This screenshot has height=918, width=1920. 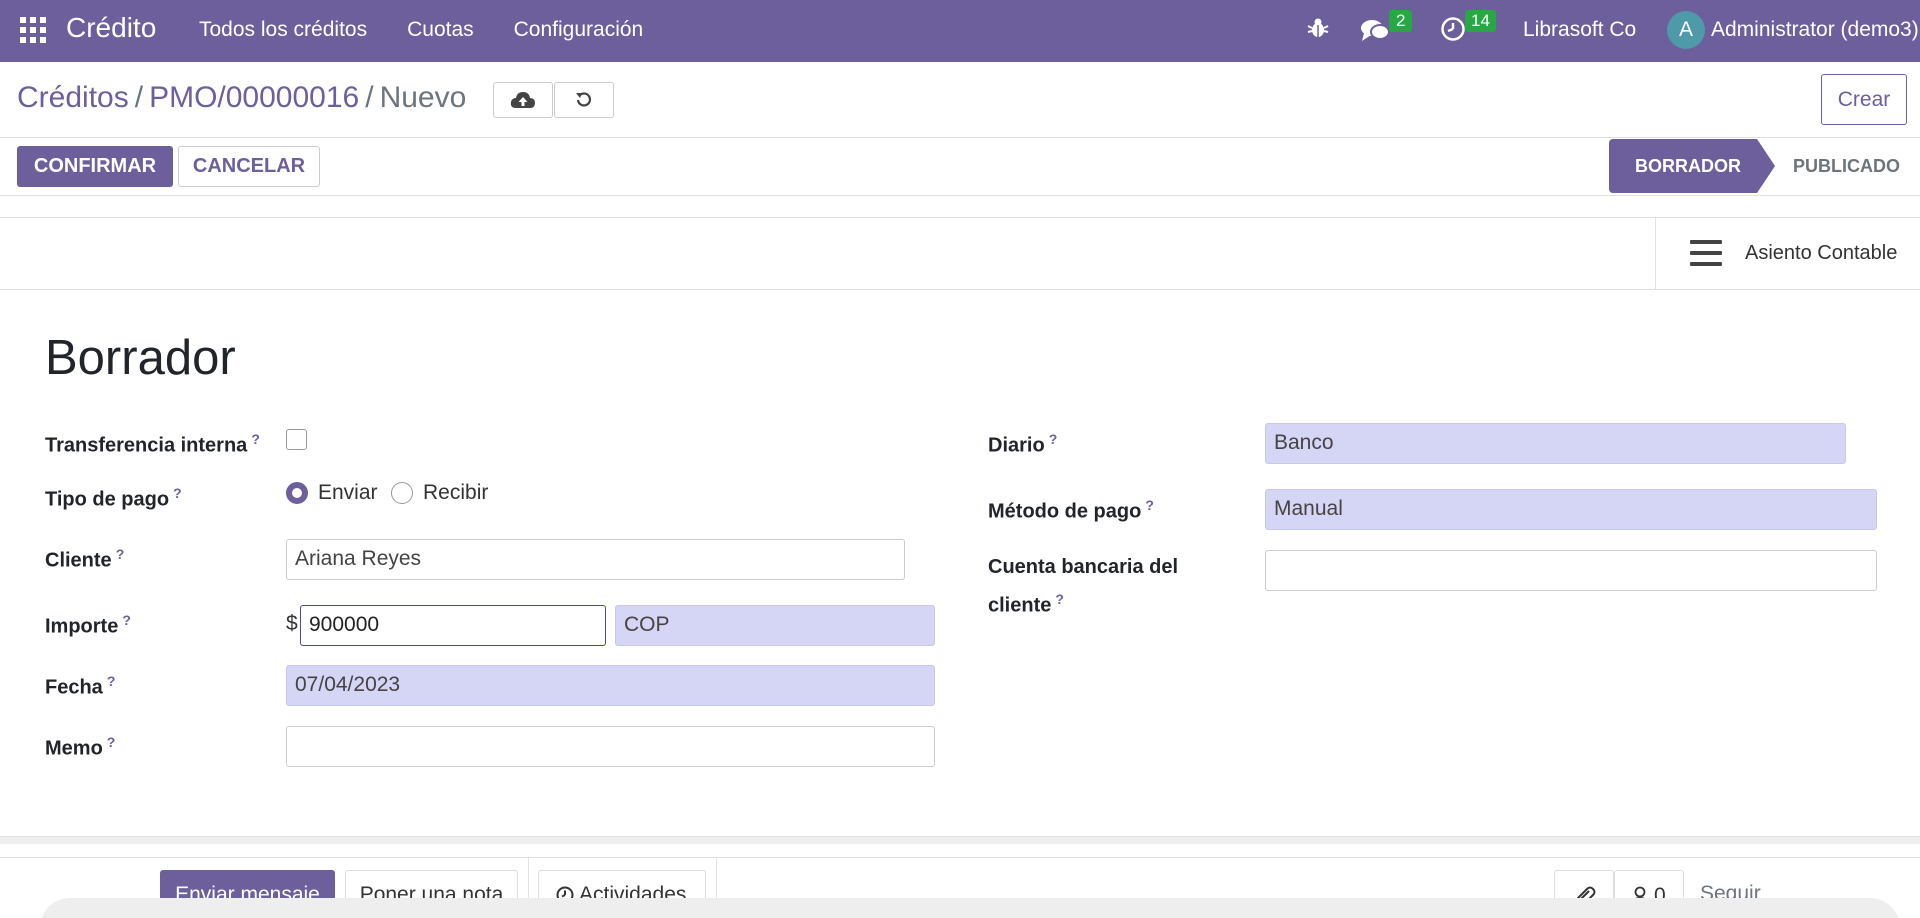 What do you see at coordinates (1375, 30) in the screenshot?
I see `messages-icon` at bounding box center [1375, 30].